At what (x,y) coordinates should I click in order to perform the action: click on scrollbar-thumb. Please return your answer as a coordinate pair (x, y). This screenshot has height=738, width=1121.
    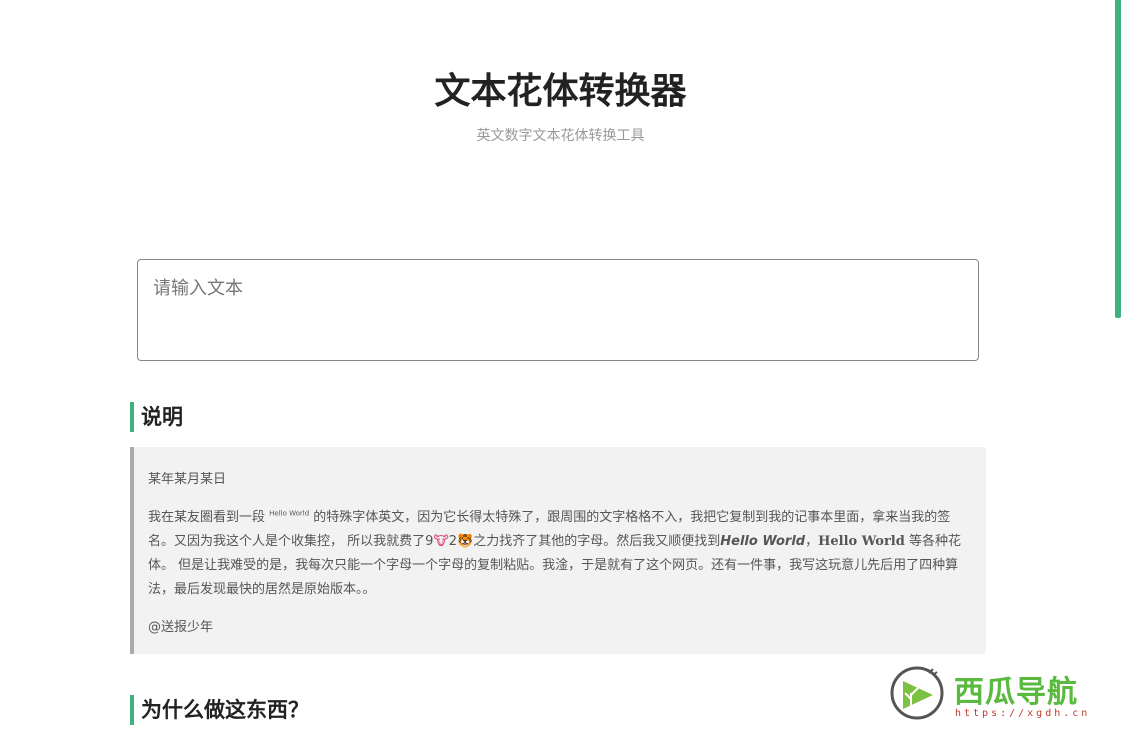
    Looking at the image, I should click on (1118, 159).